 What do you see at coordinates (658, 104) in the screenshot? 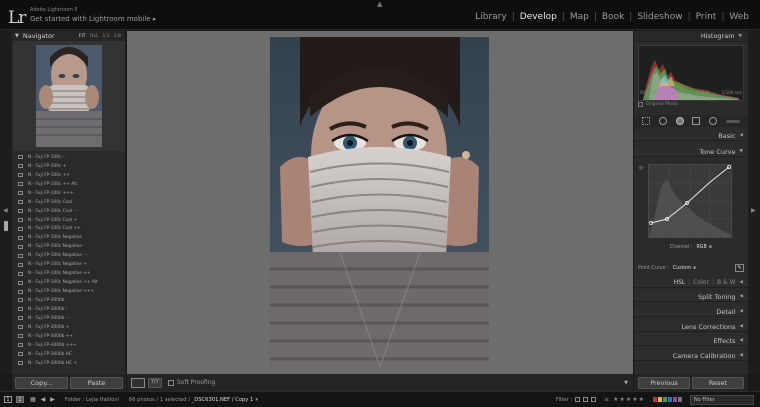
I see `original-photo-toggle: Original Photo` at bounding box center [658, 104].